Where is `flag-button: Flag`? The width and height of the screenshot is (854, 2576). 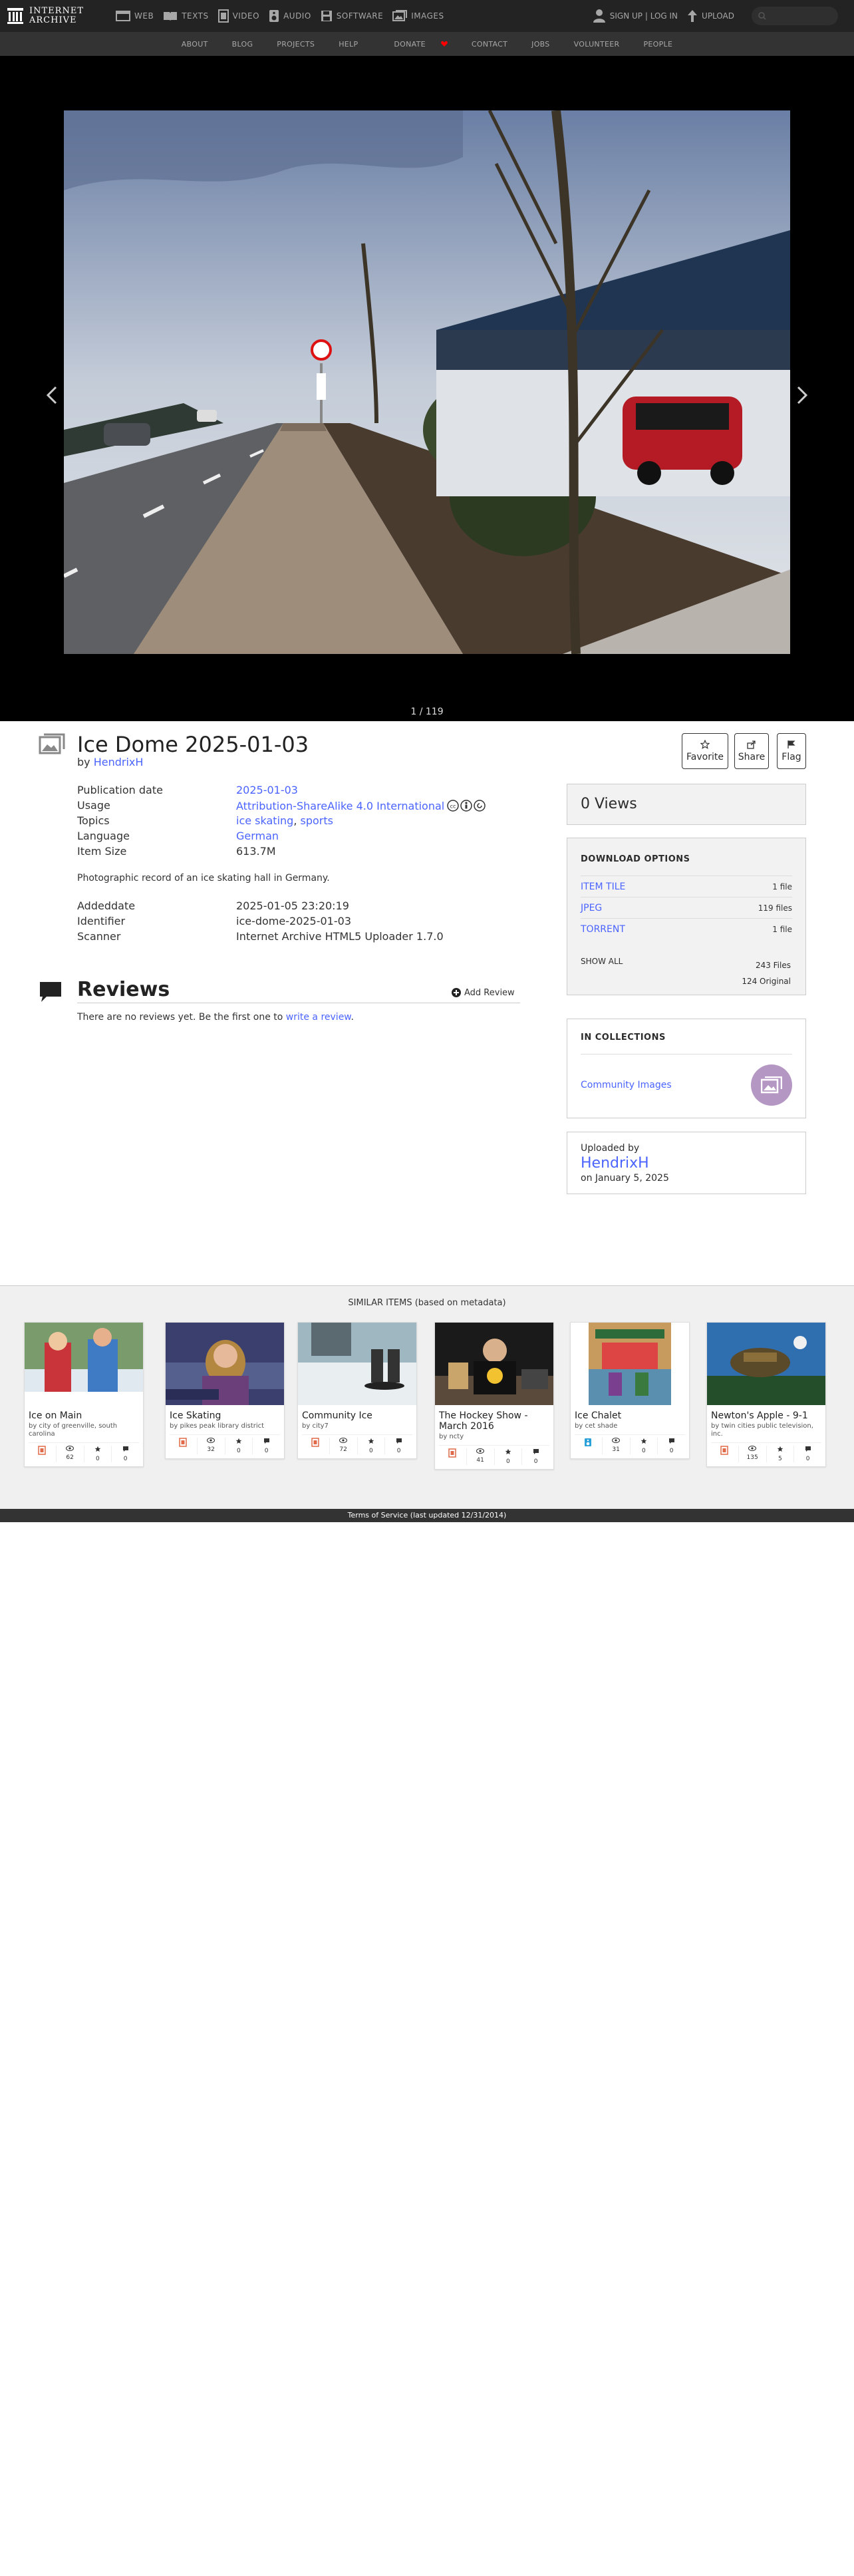 flag-button: Flag is located at coordinates (791, 751).